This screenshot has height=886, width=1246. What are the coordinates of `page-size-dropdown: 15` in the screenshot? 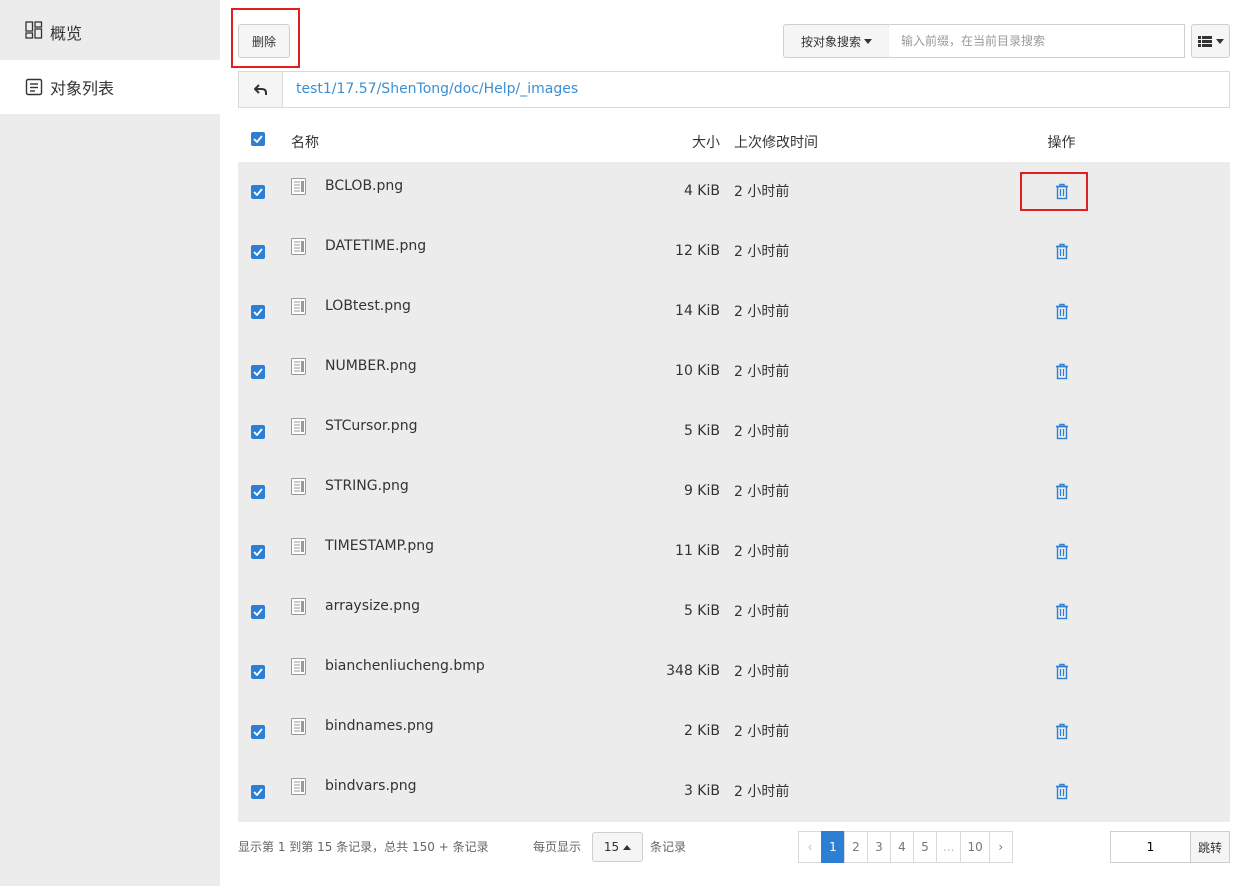 It's located at (617, 847).